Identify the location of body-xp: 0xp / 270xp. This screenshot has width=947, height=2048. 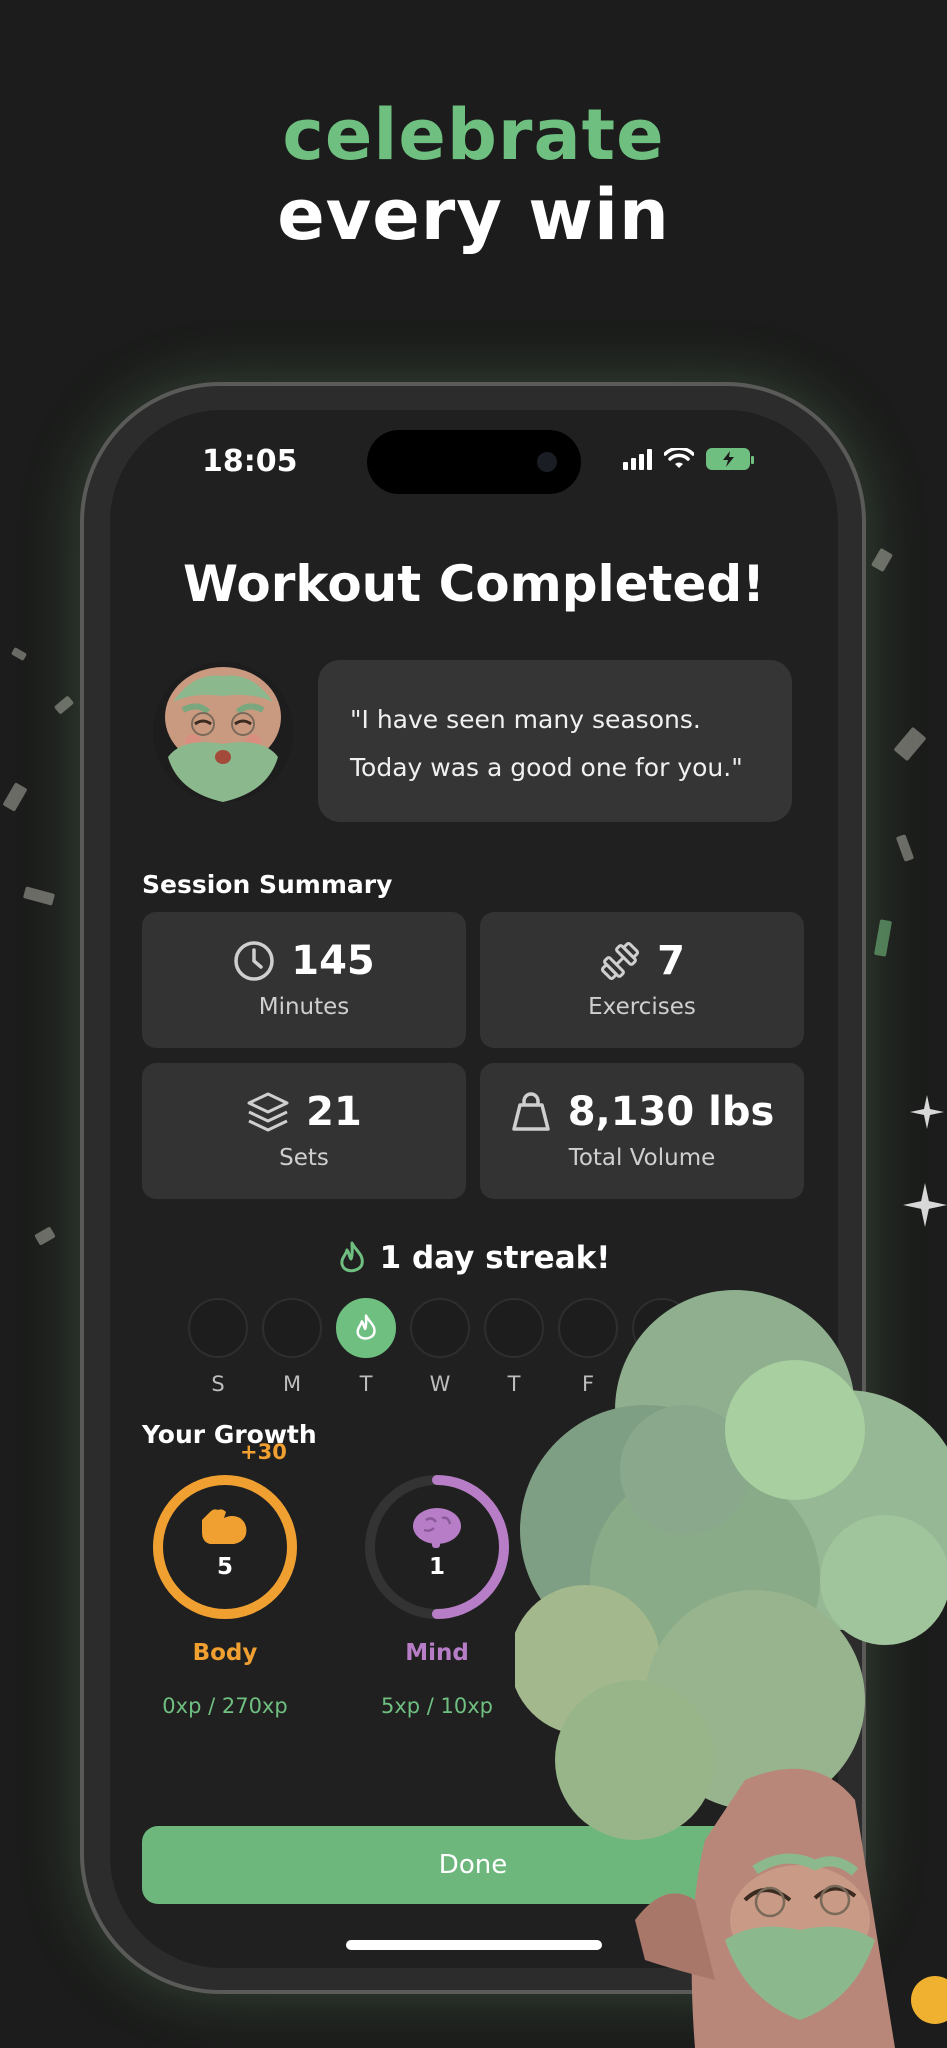
(225, 1706).